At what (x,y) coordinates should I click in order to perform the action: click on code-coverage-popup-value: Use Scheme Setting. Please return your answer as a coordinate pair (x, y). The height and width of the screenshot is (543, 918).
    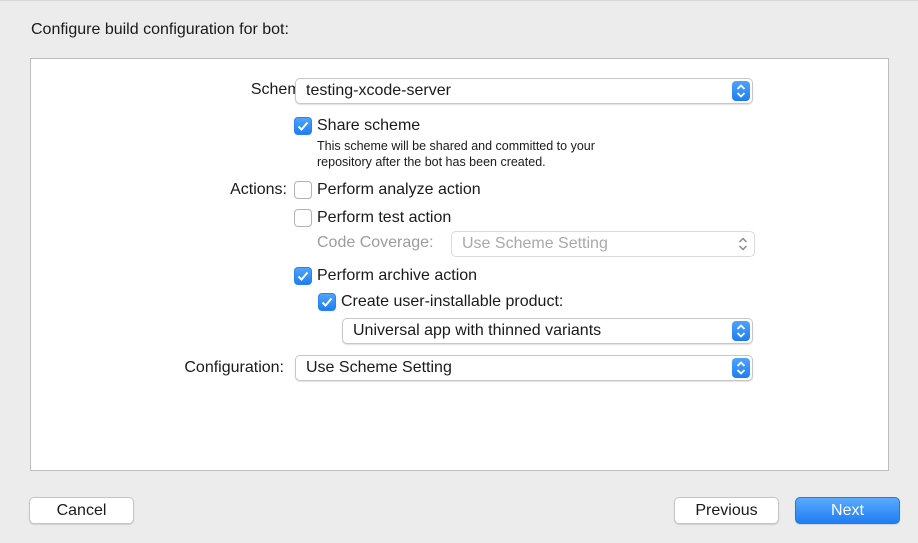
    Looking at the image, I should click on (535, 243).